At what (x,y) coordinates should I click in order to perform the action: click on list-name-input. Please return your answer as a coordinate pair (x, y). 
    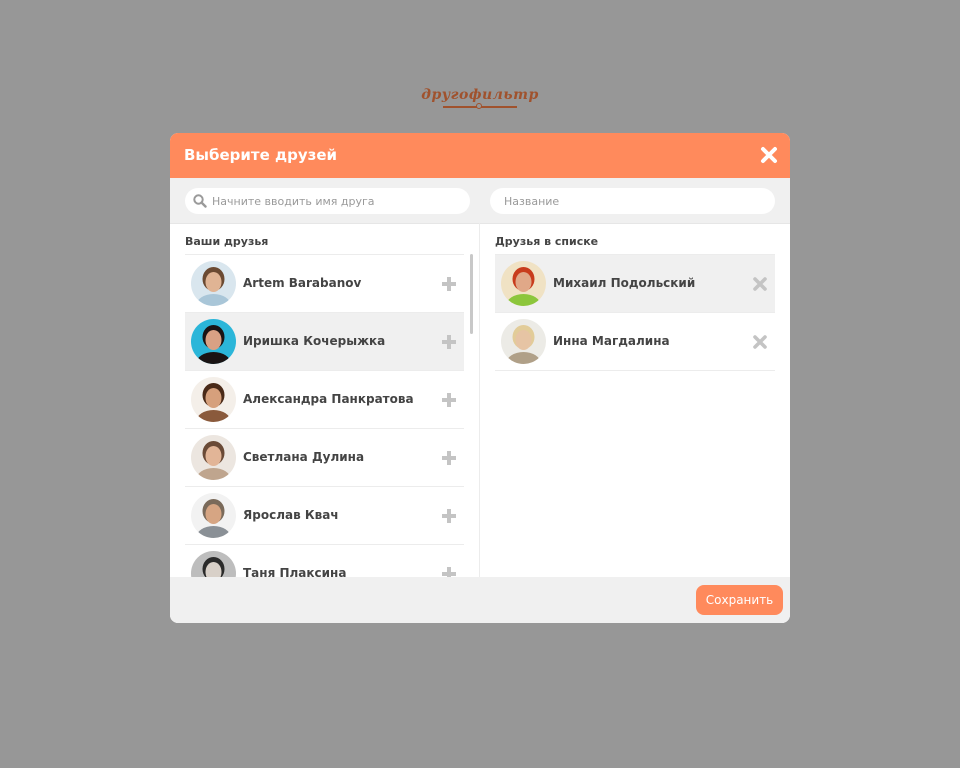
    Looking at the image, I should click on (632, 201).